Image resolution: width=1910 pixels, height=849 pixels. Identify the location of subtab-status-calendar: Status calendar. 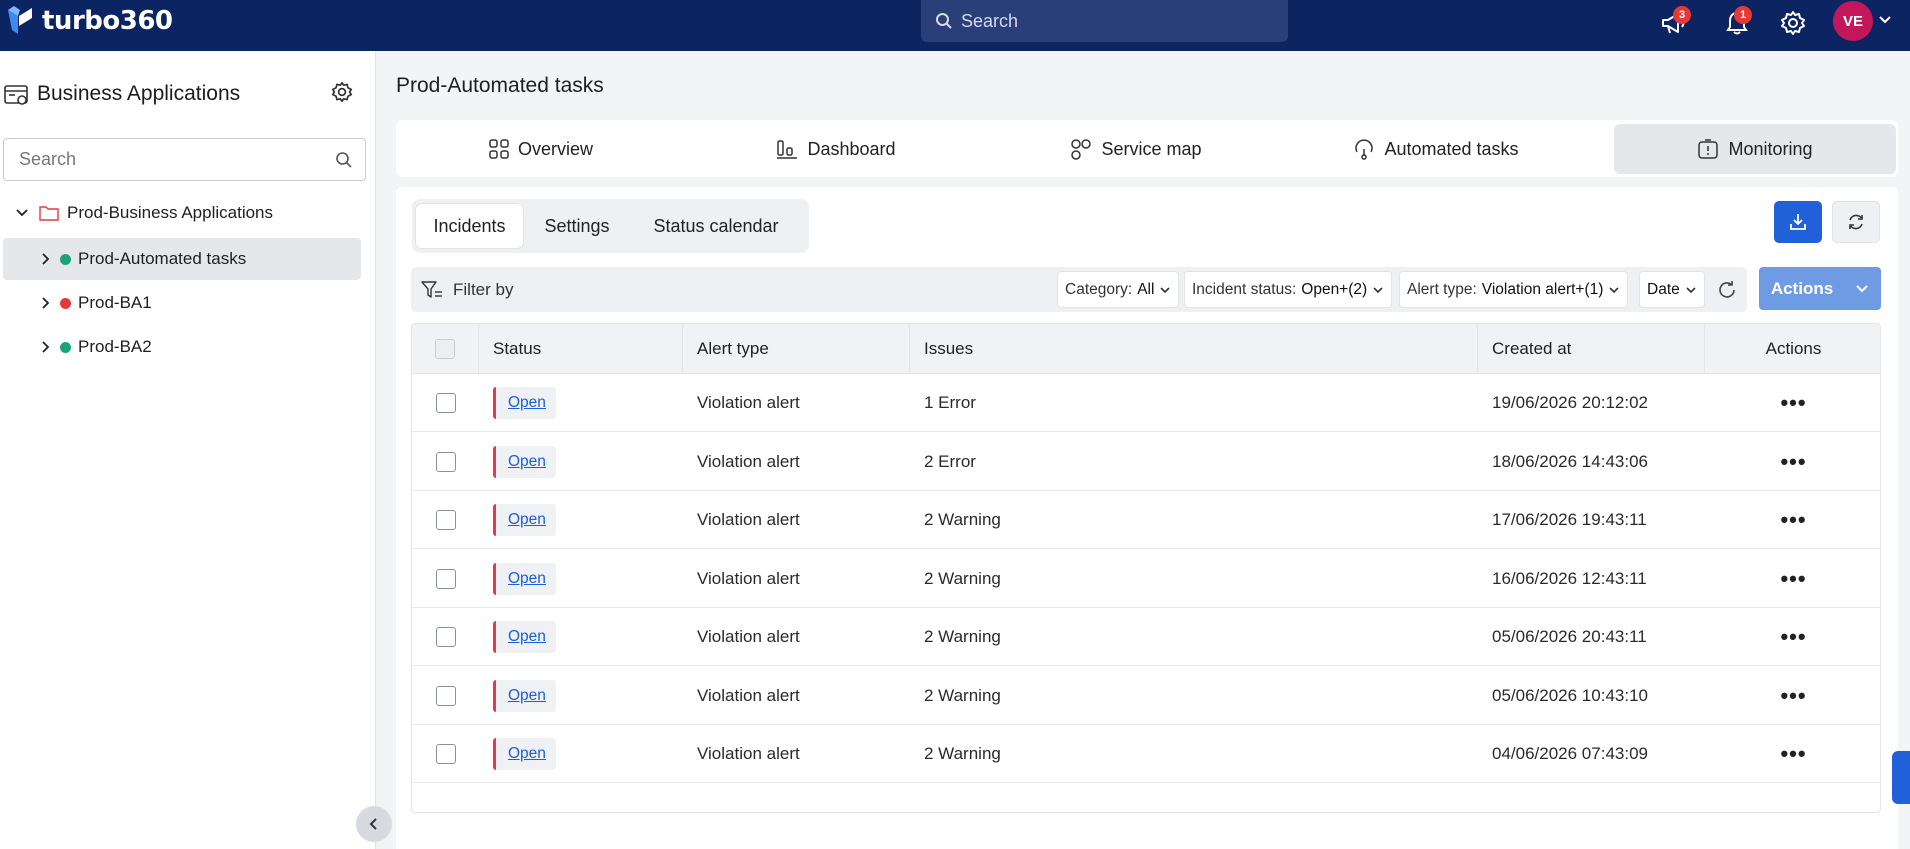
(716, 226).